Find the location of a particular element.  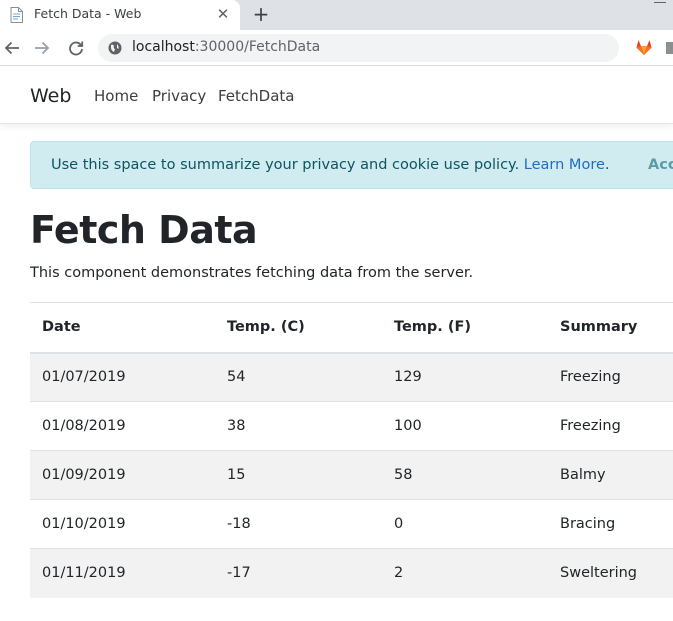

table-row: 01/11/2019 -17 2 Sweltering is located at coordinates (351, 573).